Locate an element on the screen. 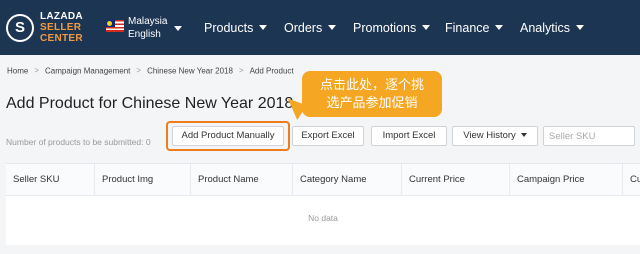 This screenshot has height=254, width=640. malaysia-flag-icon is located at coordinates (115, 26).